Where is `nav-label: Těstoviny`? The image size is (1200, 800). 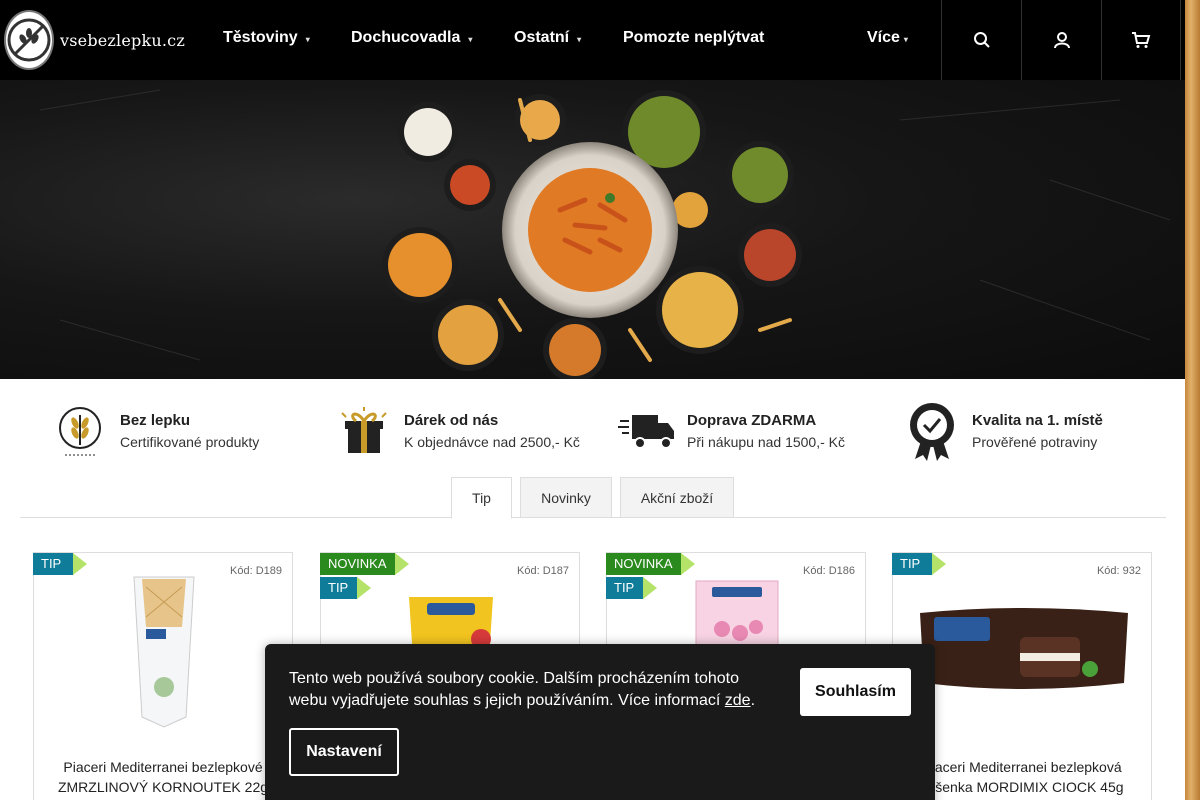
nav-label: Těstoviny is located at coordinates (260, 37).